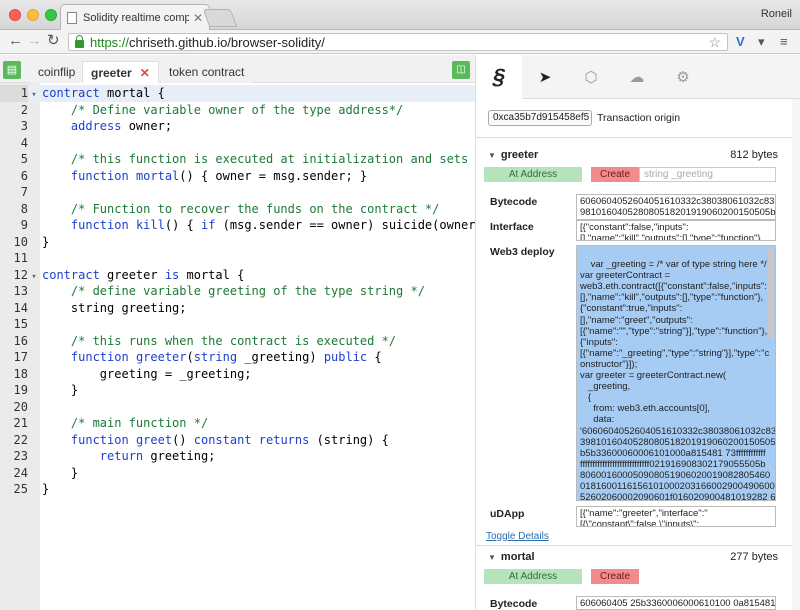 Image resolution: width=800 pixels, height=610 pixels. I want to click on udapp-label: uDApp, so click(507, 514).